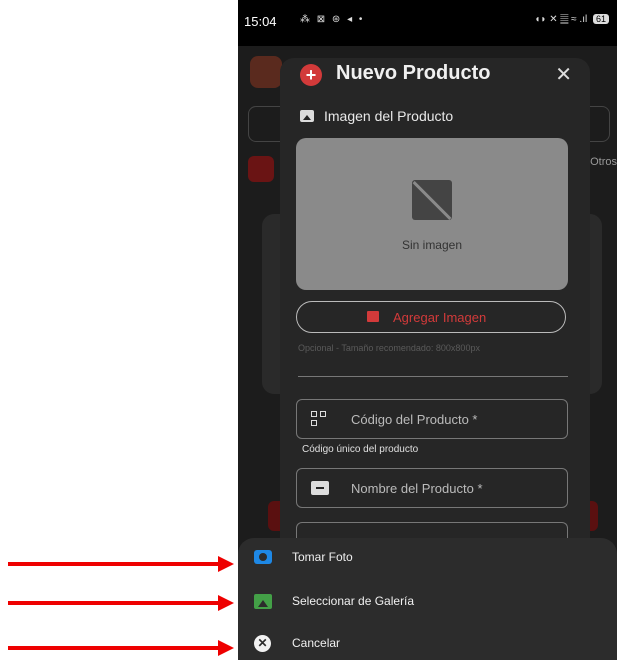 Image resolution: width=617 pixels, height=660 pixels. I want to click on close-icon: ✕, so click(563, 74).